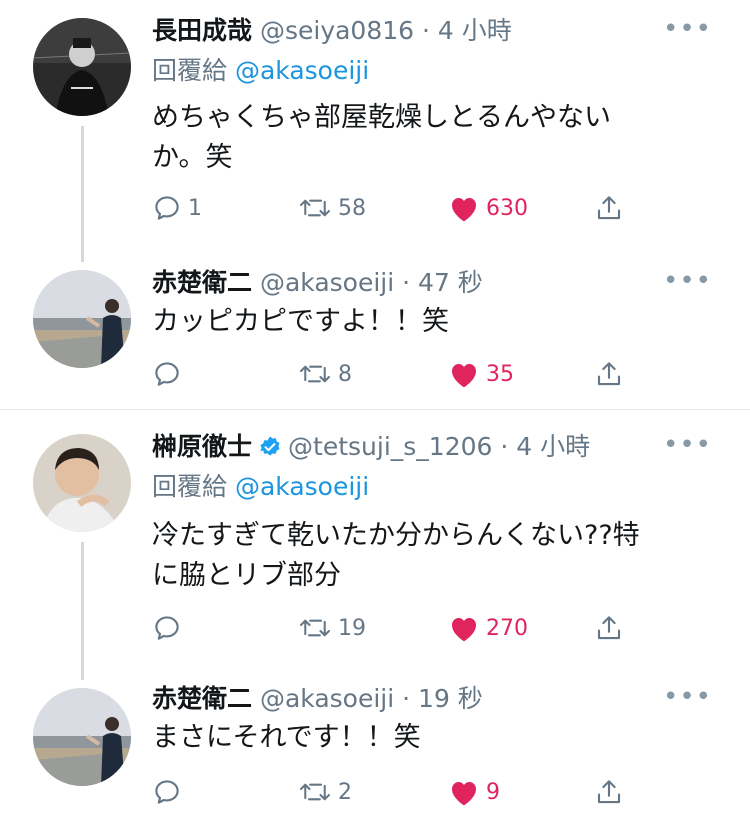  I want to click on like-button: 630, so click(488, 208).